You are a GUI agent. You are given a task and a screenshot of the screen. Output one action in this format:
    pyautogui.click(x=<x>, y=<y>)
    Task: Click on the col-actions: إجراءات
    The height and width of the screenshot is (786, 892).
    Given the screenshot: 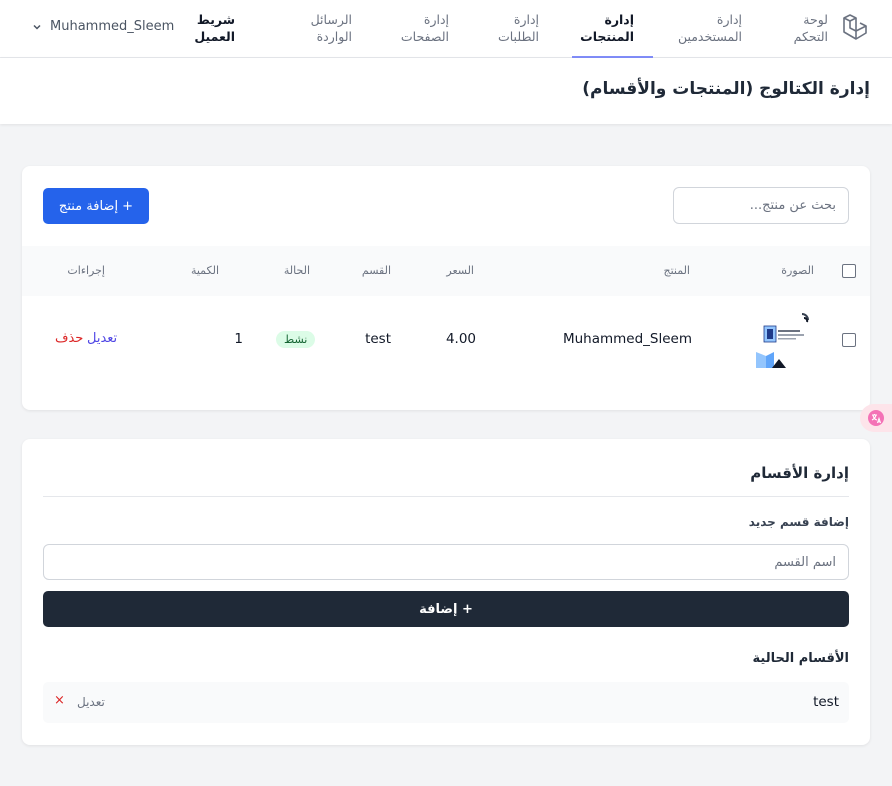 What is the action you would take?
    pyautogui.click(x=86, y=270)
    